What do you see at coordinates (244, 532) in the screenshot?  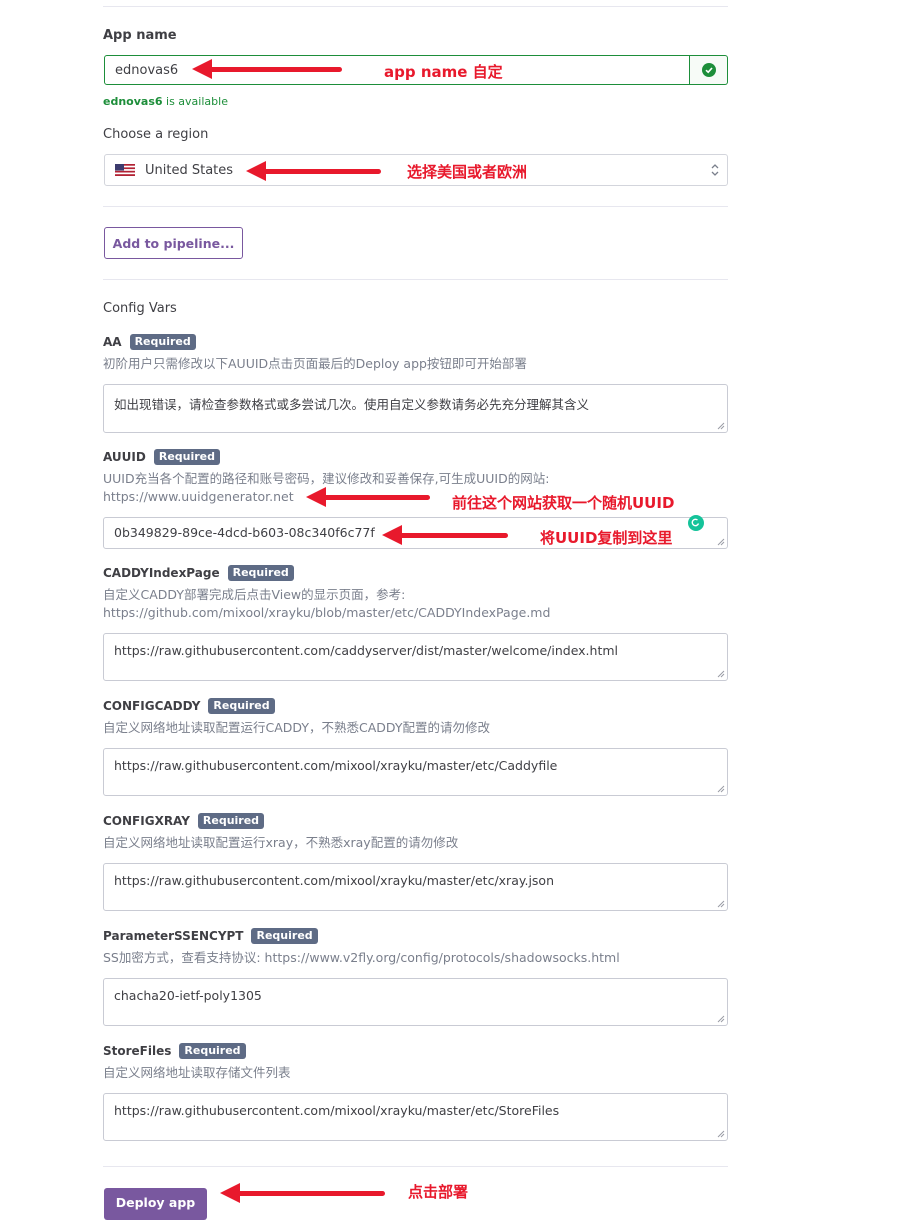 I see `var-value: 0b349829-89ce-4dcd-b603-08c340f6c77f` at bounding box center [244, 532].